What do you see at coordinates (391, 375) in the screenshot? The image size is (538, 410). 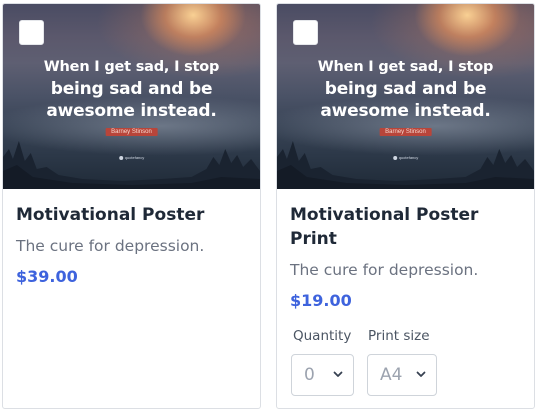 I see `print-size-value: A4` at bounding box center [391, 375].